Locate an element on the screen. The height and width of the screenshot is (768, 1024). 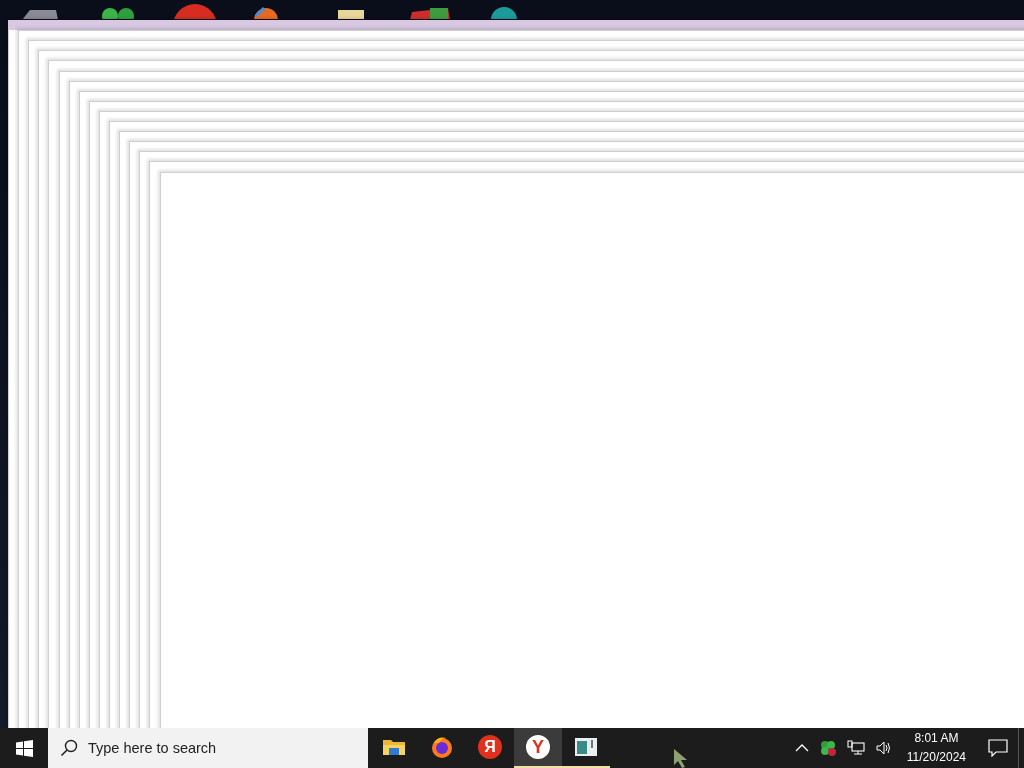
network-icon is located at coordinates (855, 748).